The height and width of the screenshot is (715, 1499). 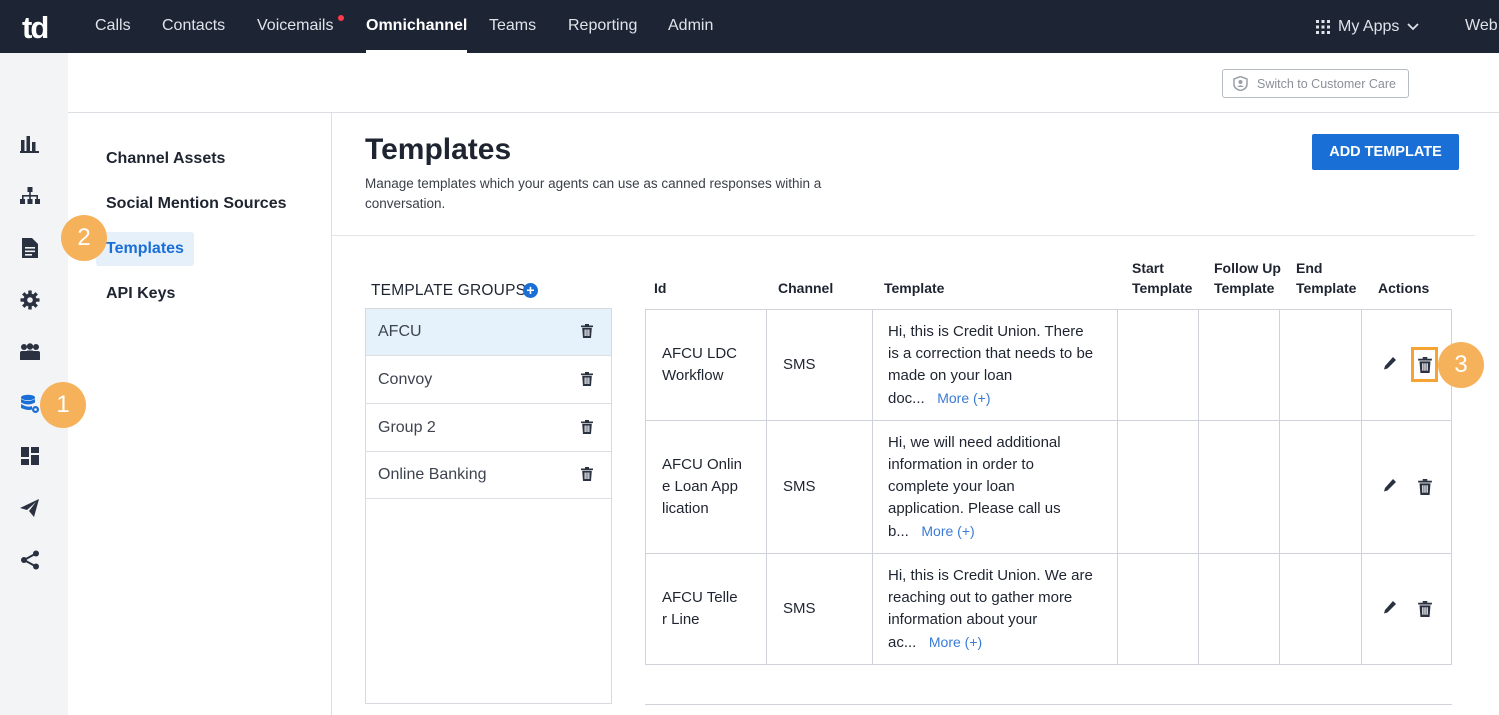 I want to click on col-header-id: Id, so click(x=660, y=288).